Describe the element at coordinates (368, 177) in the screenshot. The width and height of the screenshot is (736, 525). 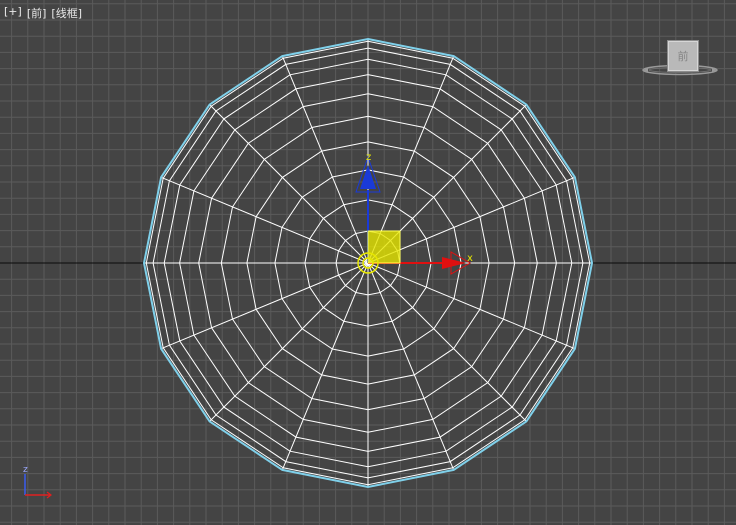
I see `gizmo-z-arrow` at that location.